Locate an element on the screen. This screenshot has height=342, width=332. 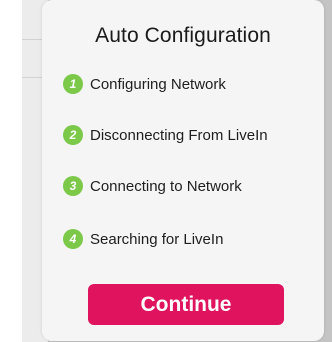
step-number-badge: 4 is located at coordinates (73, 239).